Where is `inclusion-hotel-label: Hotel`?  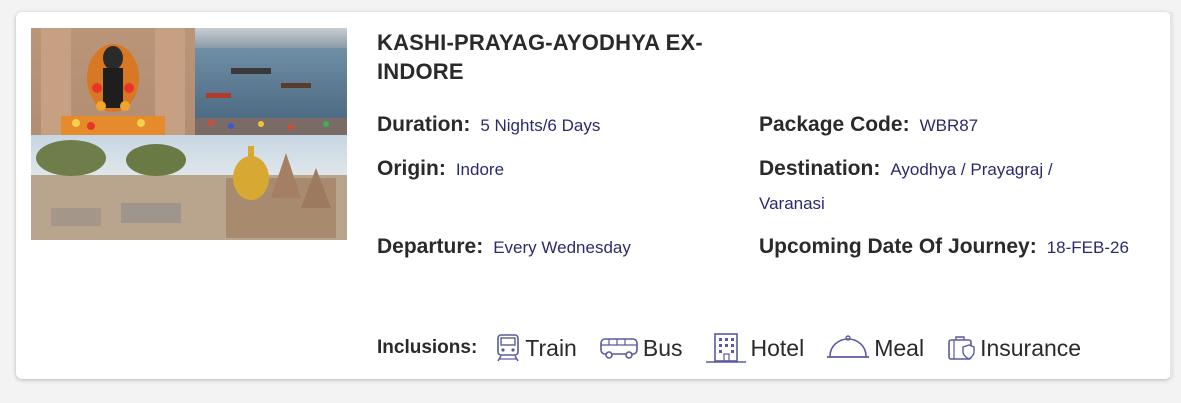 inclusion-hotel-label: Hotel is located at coordinates (777, 347).